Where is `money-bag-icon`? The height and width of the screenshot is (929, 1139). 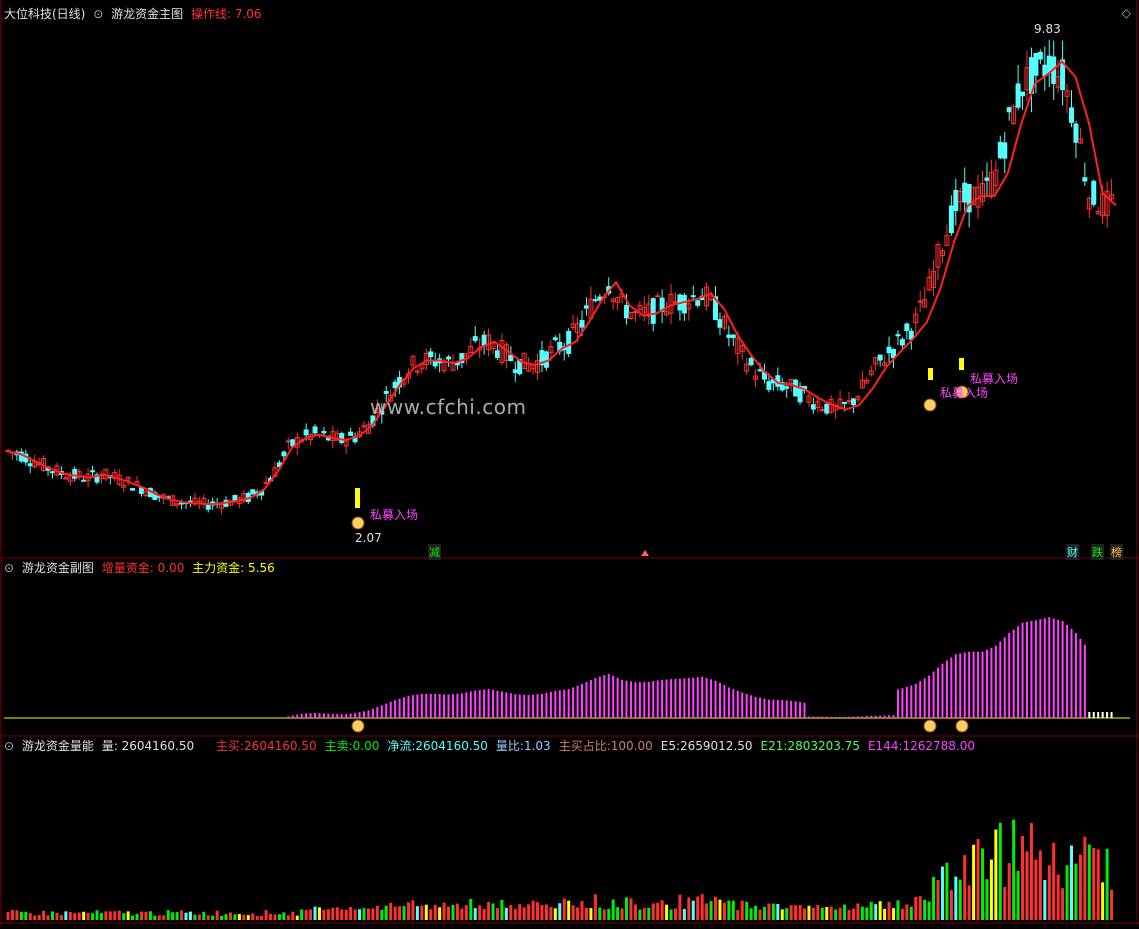 money-bag-icon is located at coordinates (962, 726).